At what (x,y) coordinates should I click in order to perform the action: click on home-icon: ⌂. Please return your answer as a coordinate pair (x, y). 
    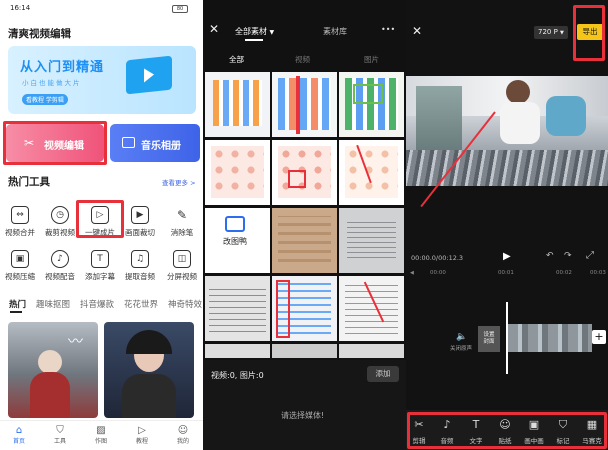
    Looking at the image, I should click on (19, 430).